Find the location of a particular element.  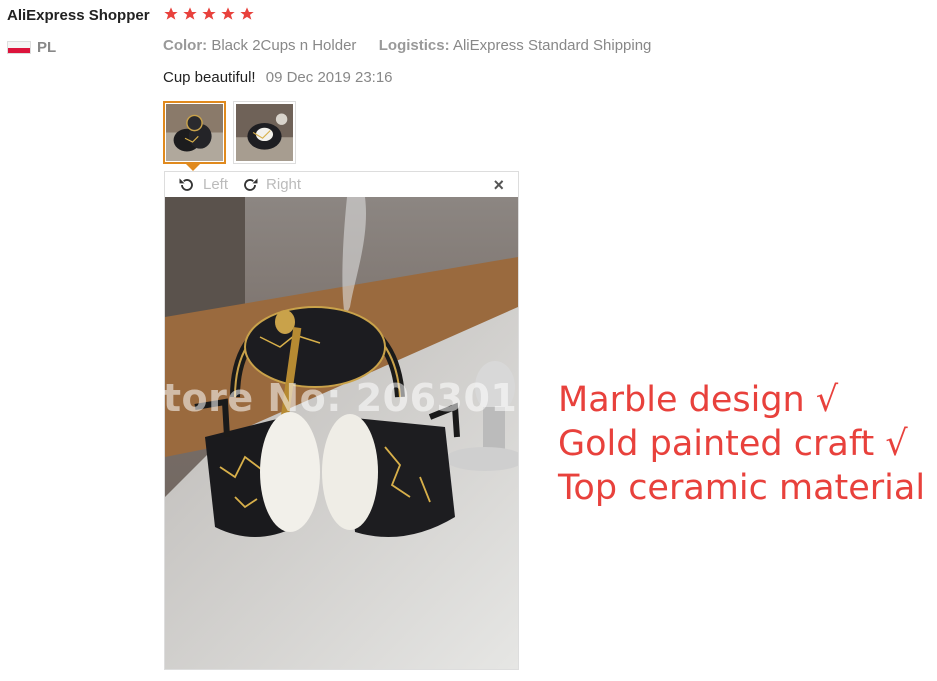

color-value: Black 2Cups n Holder is located at coordinates (284, 45).